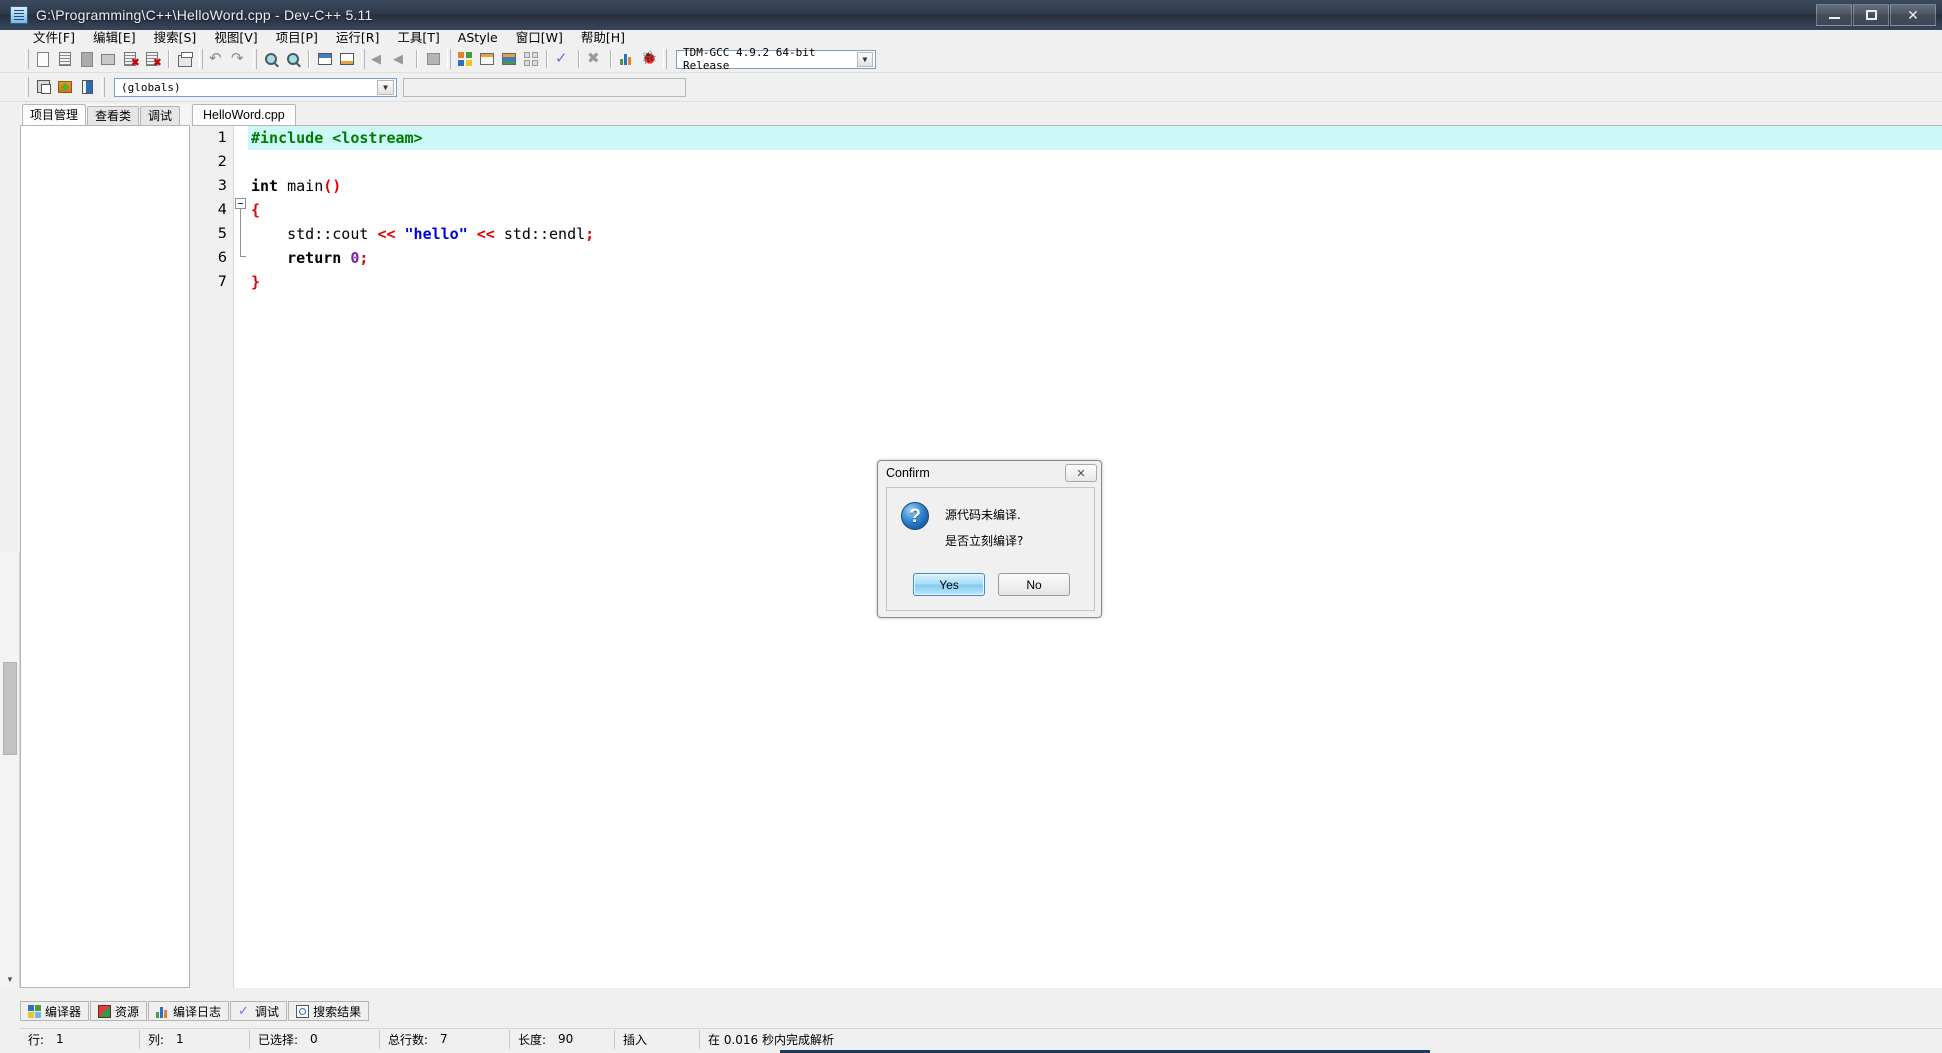  What do you see at coordinates (357, 38) in the screenshot?
I see `menu-run: 运行[R]` at bounding box center [357, 38].